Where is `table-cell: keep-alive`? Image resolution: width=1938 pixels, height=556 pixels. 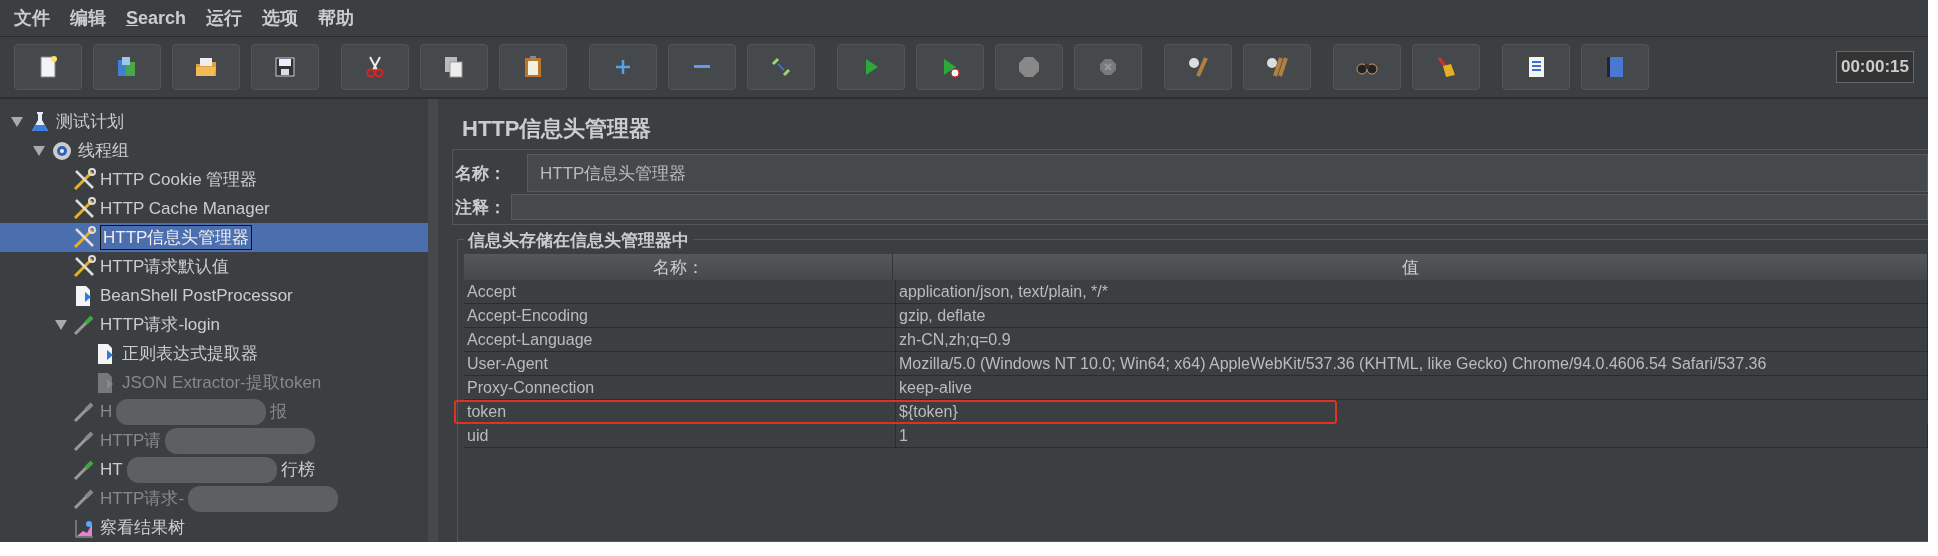
table-cell: keep-alive is located at coordinates (1412, 387).